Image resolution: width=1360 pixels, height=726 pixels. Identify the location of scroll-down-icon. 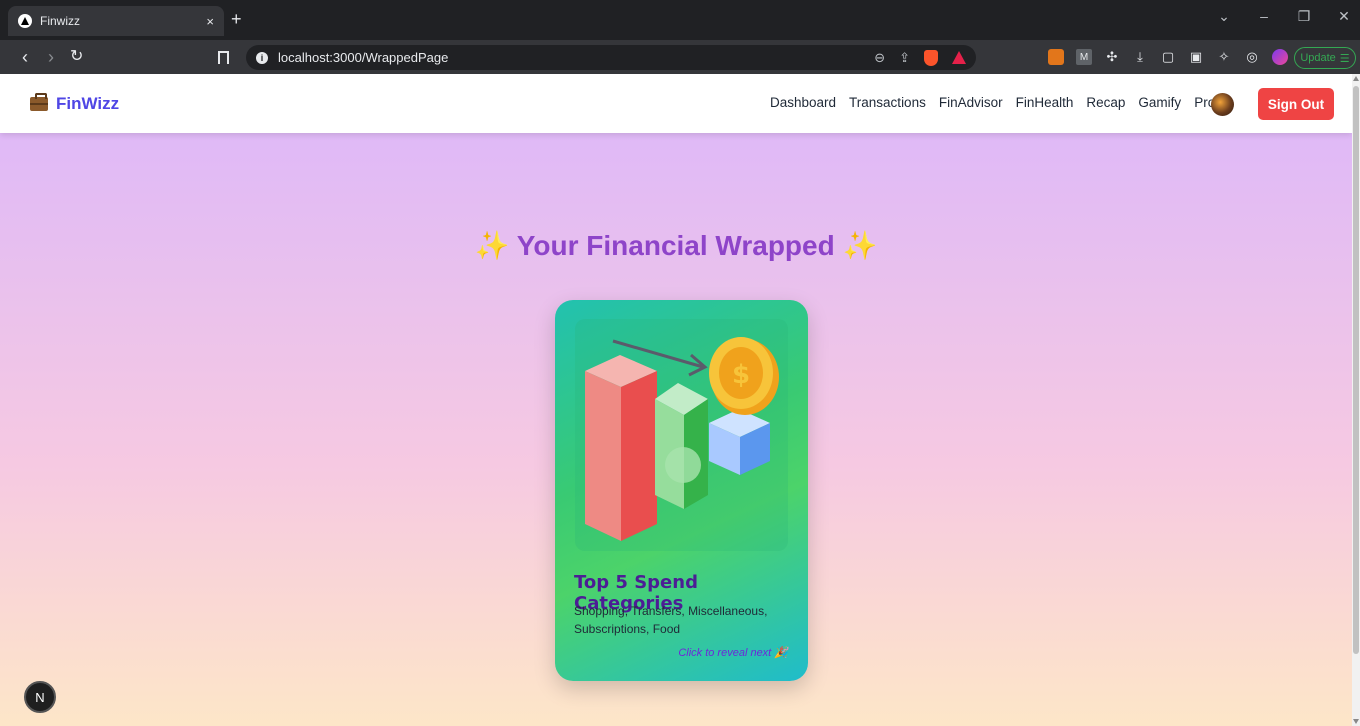
(1356, 721).